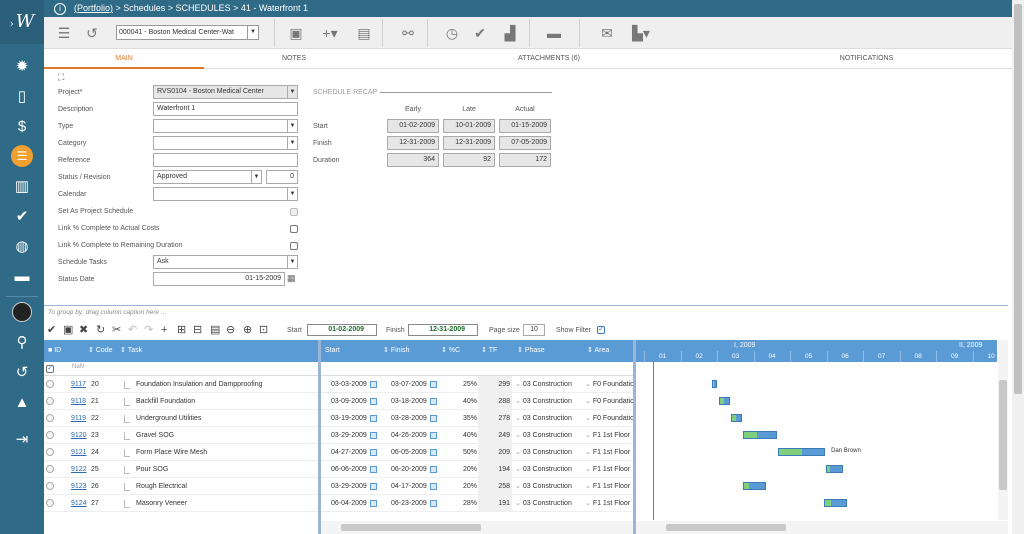 This screenshot has width=1024, height=534. Describe the element at coordinates (356, 384) in the screenshot. I see `row-start: 03-03-2009` at that location.